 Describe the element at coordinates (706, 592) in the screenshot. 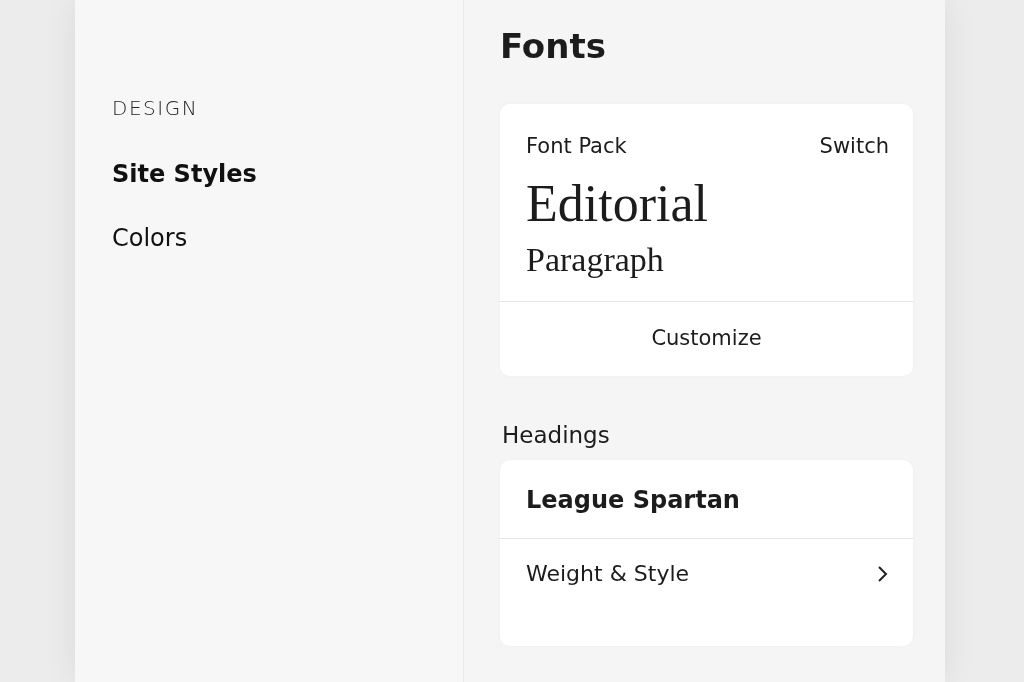

I see `settings-row: Weight & Style` at that location.